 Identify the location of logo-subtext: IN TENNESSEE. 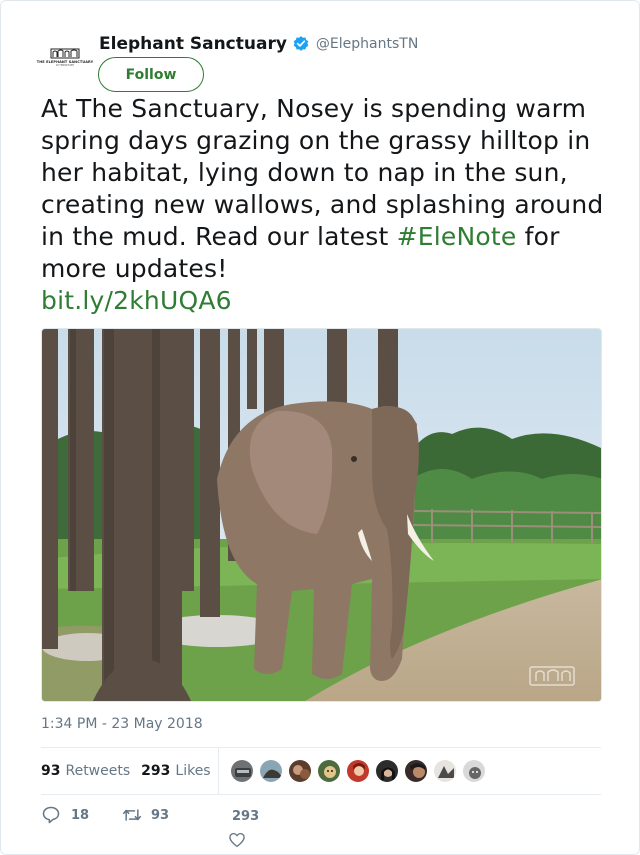
(65, 65).